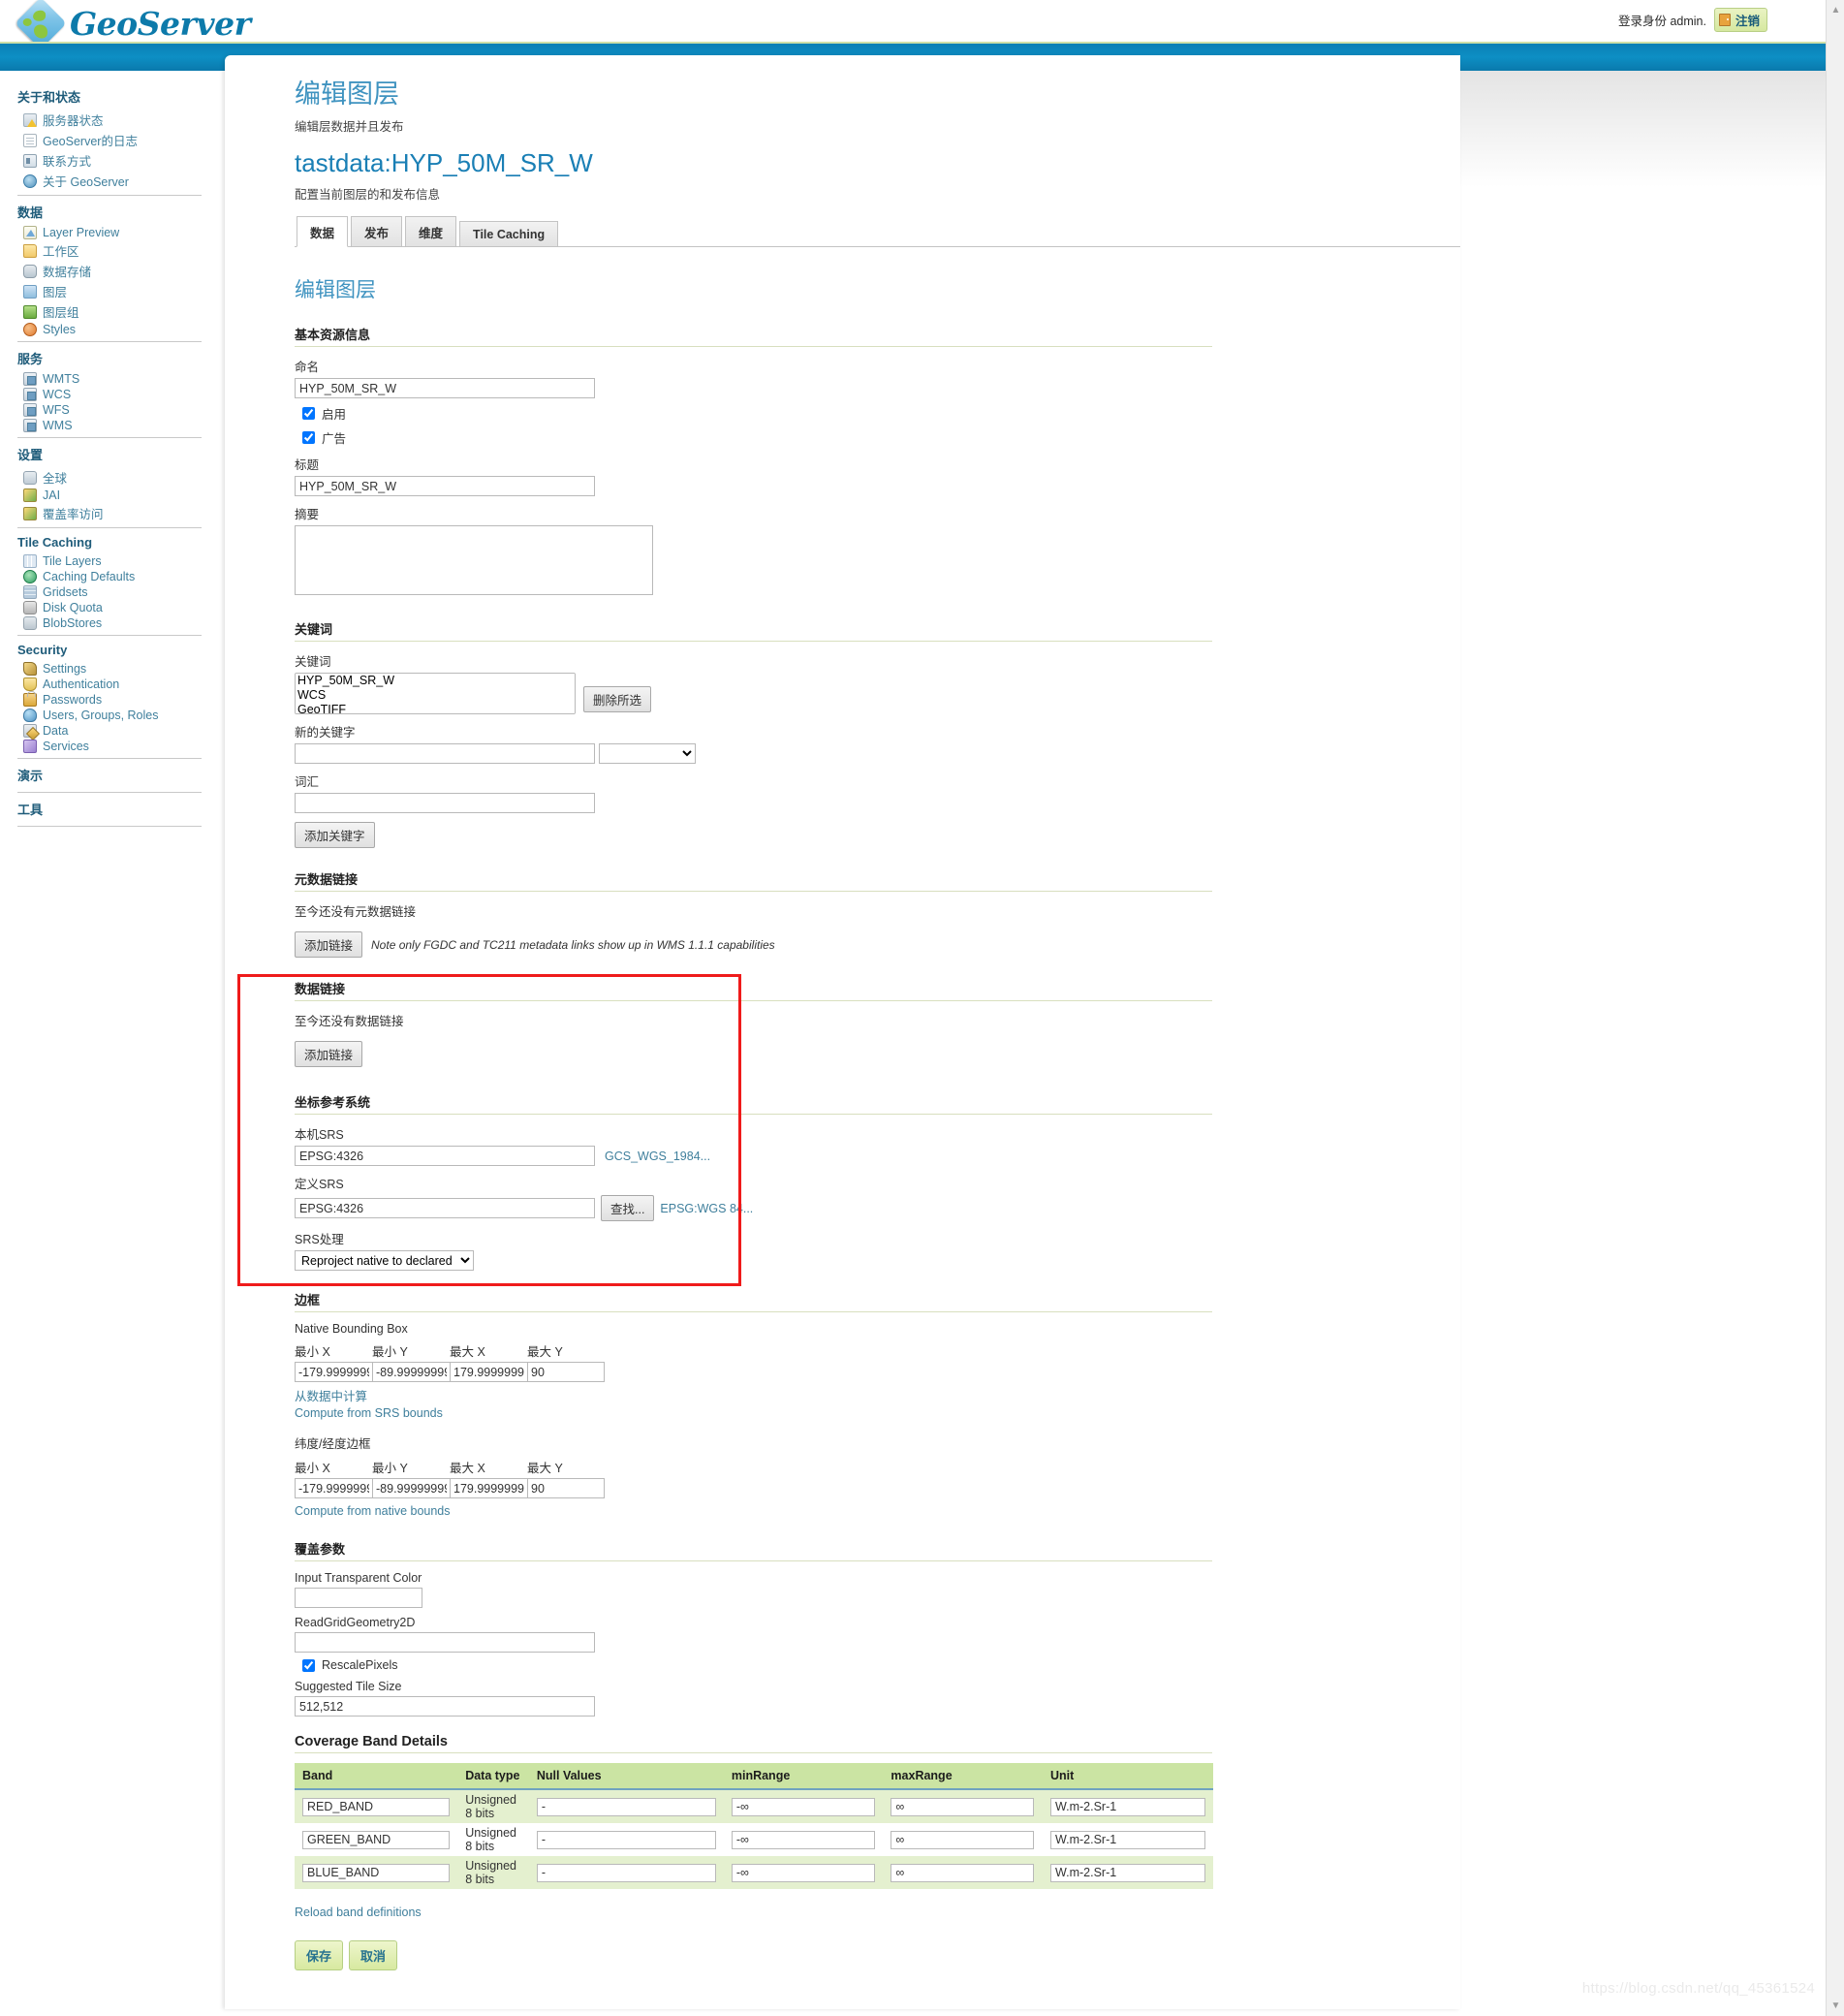  I want to click on native-miny-input, so click(411, 1372).